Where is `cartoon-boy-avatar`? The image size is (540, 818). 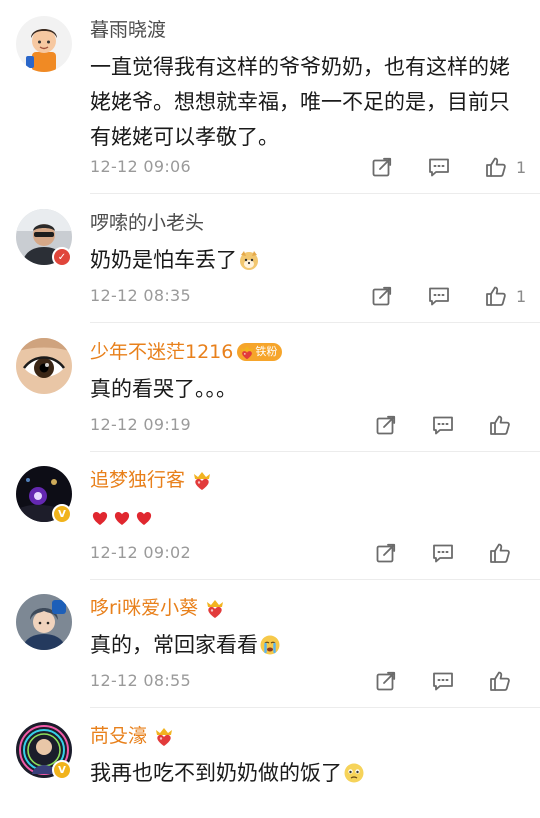 cartoon-boy-avatar is located at coordinates (44, 44).